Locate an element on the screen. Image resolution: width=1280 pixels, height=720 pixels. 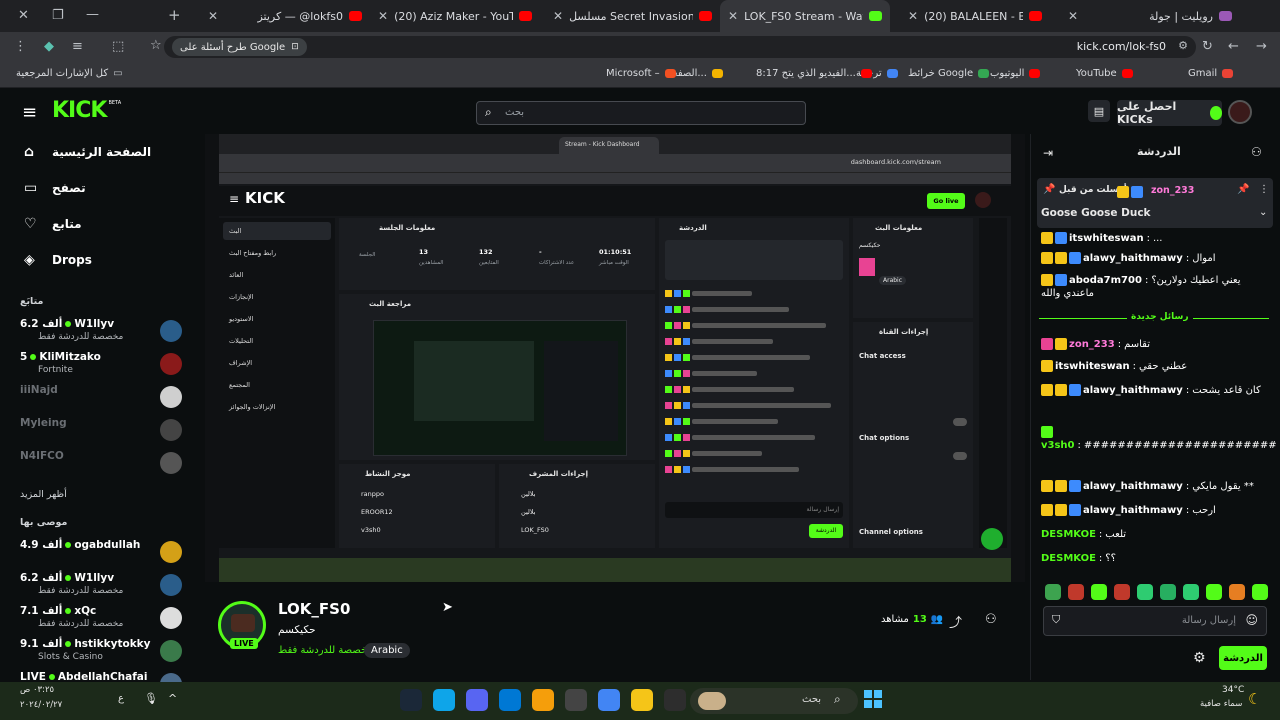
chat-message: alawy_haithmawy: ارحب is located at coordinates (1157, 510).